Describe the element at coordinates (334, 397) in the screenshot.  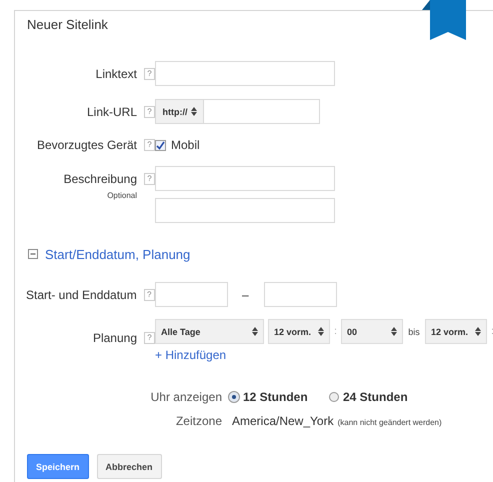
I see `radio-button` at that location.